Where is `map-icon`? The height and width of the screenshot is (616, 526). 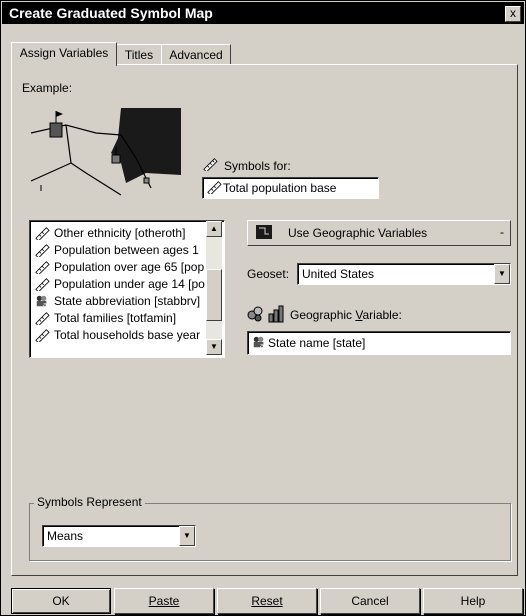 map-icon is located at coordinates (264, 232).